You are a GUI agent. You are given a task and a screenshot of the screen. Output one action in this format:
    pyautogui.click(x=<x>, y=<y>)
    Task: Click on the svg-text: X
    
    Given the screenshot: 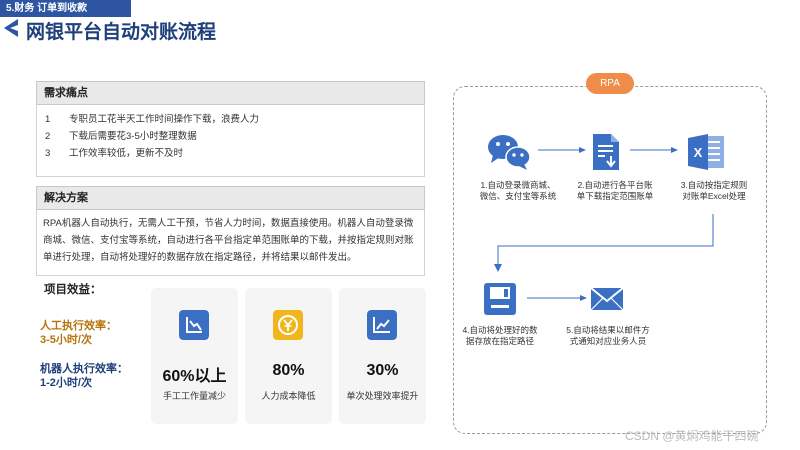 What is the action you would take?
    pyautogui.click(x=698, y=152)
    